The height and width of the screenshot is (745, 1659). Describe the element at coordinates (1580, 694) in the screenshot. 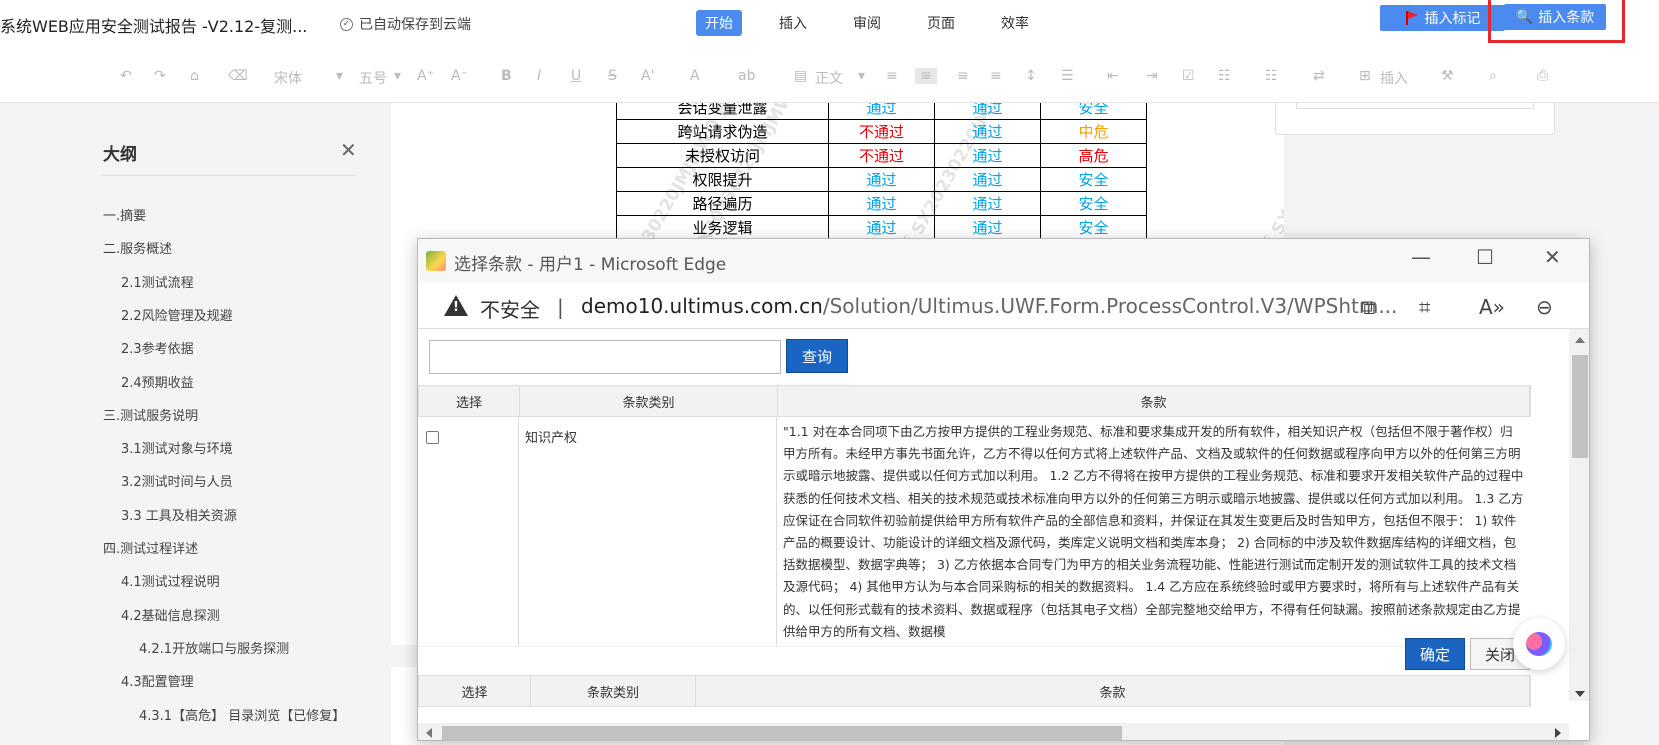

I see `scroll-down-icon` at that location.